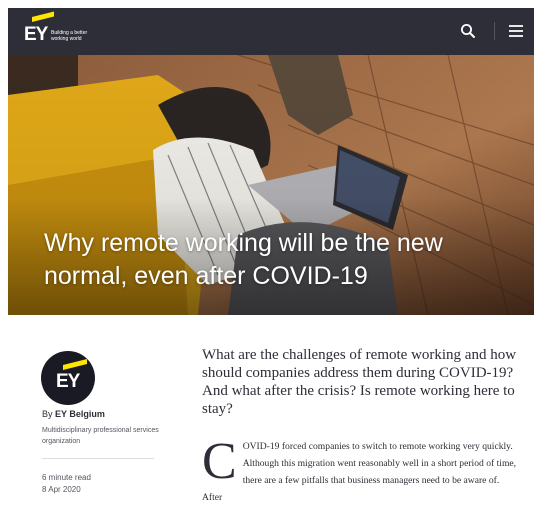 The width and height of the screenshot is (534, 507). Describe the element at coordinates (47, 414) in the screenshot. I see `by-label: By` at that location.